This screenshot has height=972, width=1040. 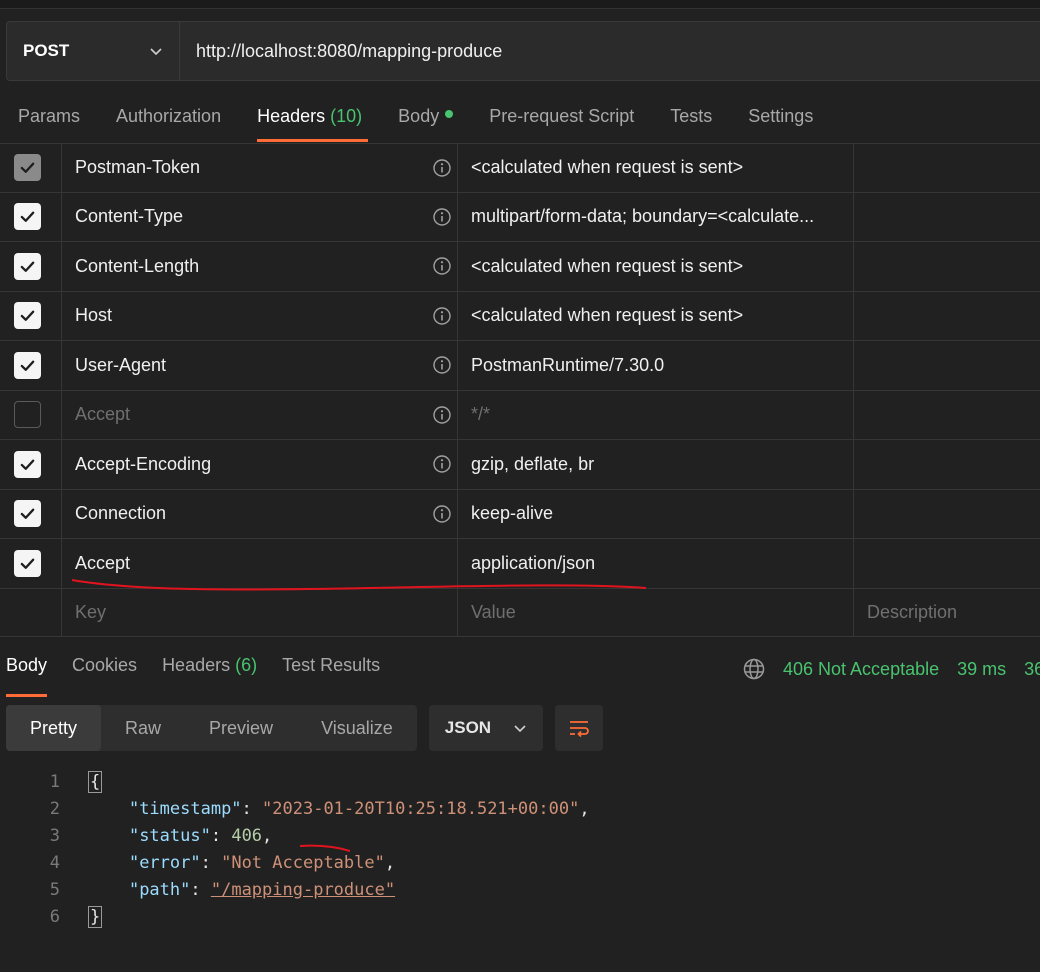 What do you see at coordinates (54, 781) in the screenshot?
I see `line-number: 1` at bounding box center [54, 781].